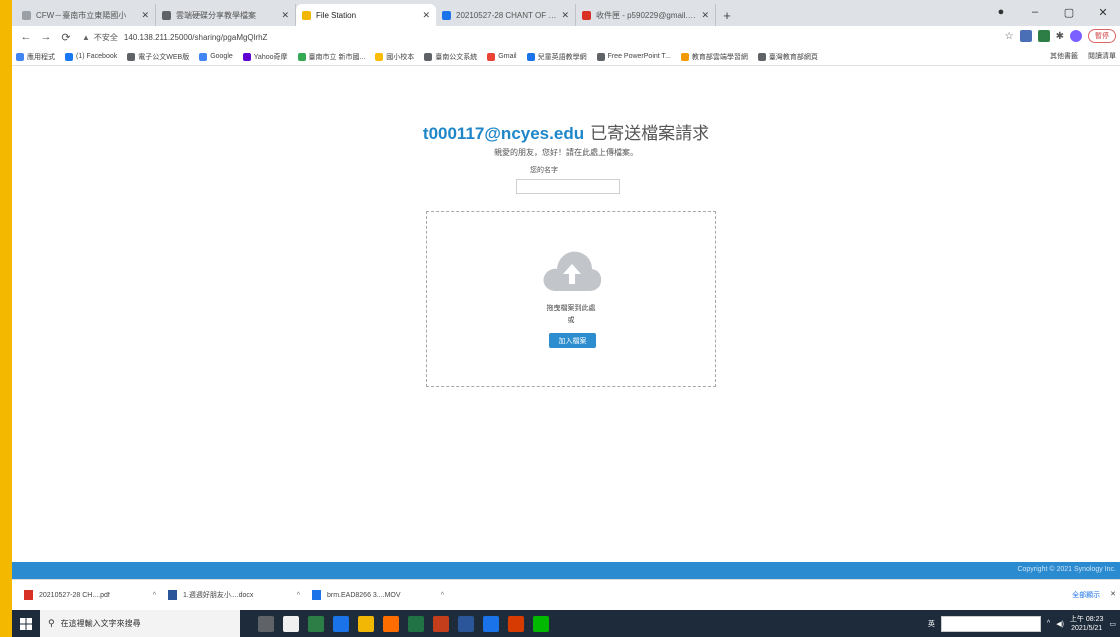 This screenshot has width=1120, height=637. What do you see at coordinates (403, 623) in the screenshot?
I see `taskbar-apps` at bounding box center [403, 623].